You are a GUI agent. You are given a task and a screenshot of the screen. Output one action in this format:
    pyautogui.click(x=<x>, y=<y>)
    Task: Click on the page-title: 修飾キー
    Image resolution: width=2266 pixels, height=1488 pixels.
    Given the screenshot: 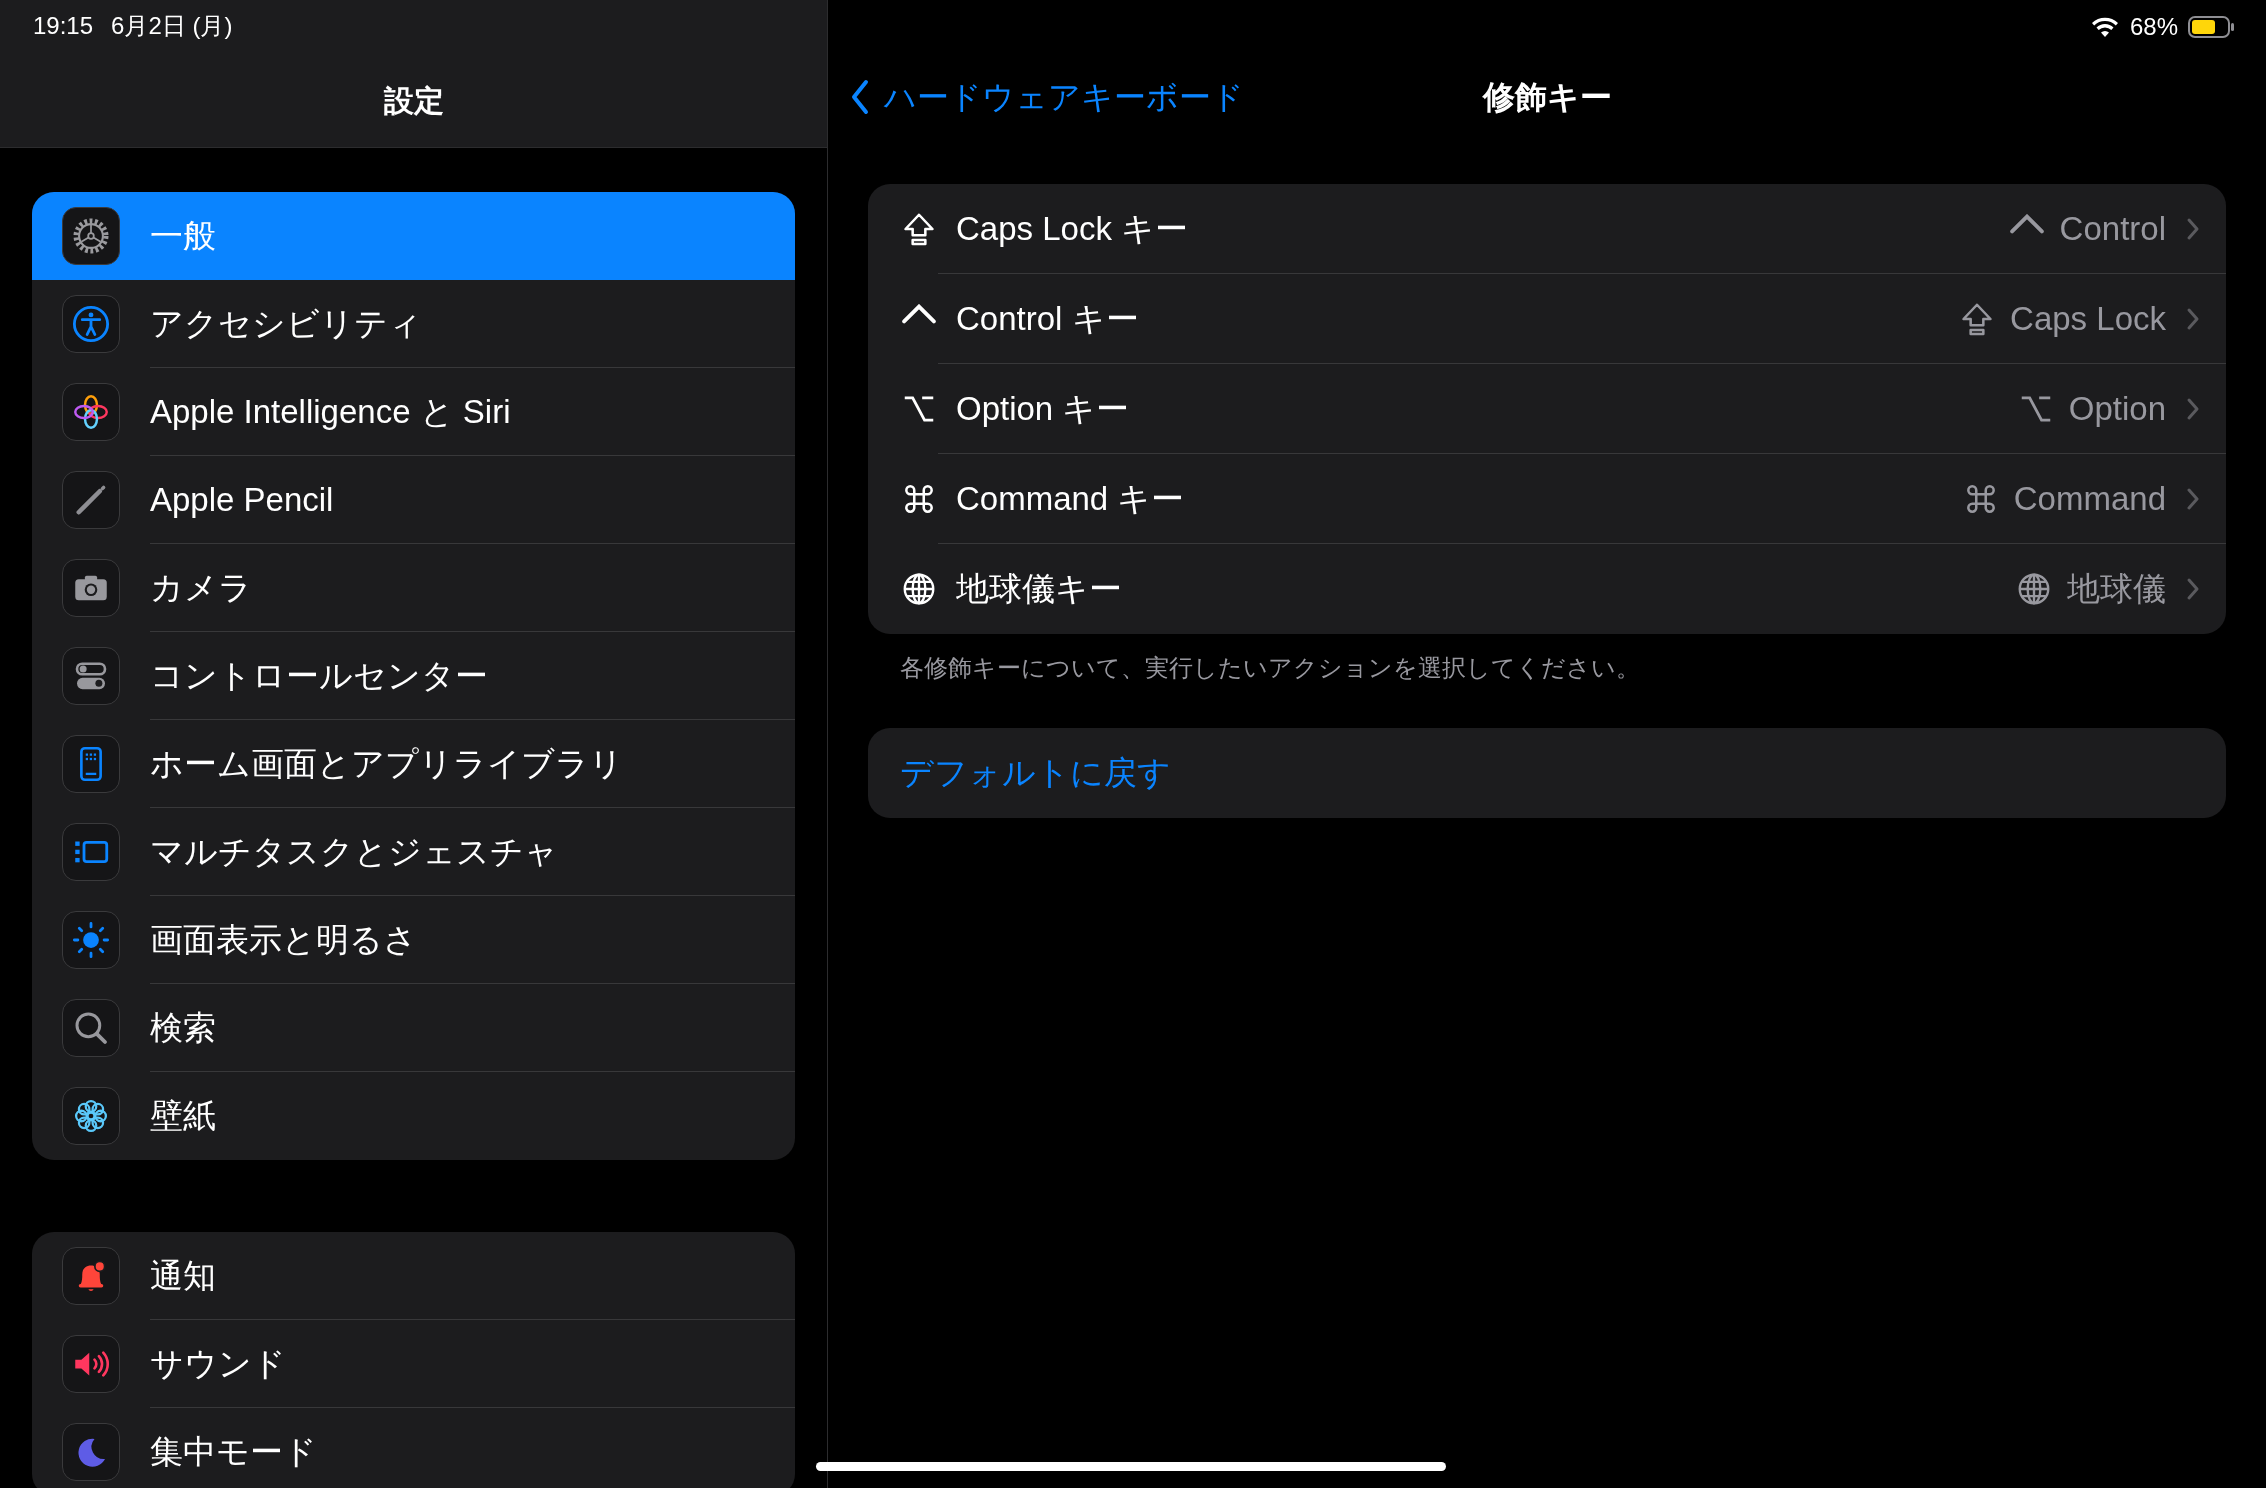 What is the action you would take?
    pyautogui.click(x=1547, y=97)
    